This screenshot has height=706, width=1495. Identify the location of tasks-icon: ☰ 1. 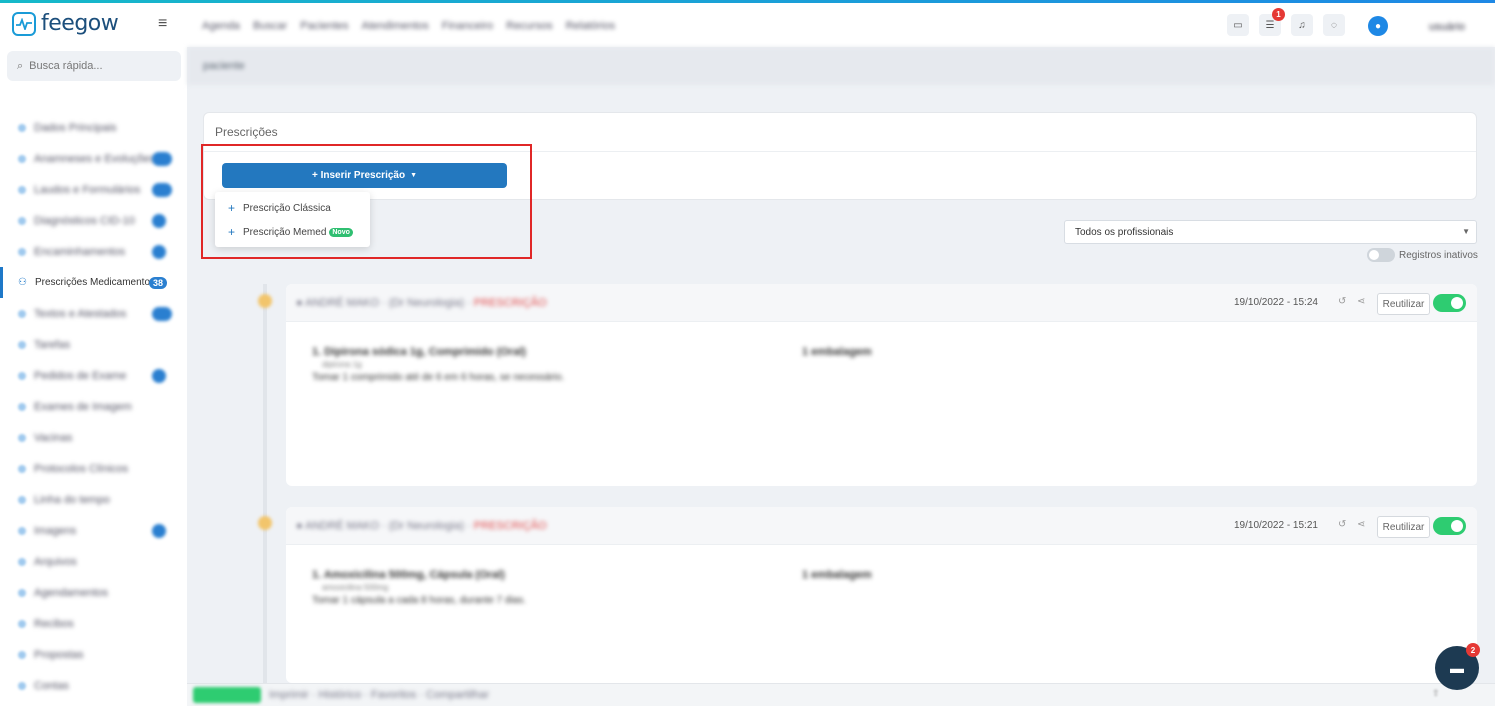
(1272, 22).